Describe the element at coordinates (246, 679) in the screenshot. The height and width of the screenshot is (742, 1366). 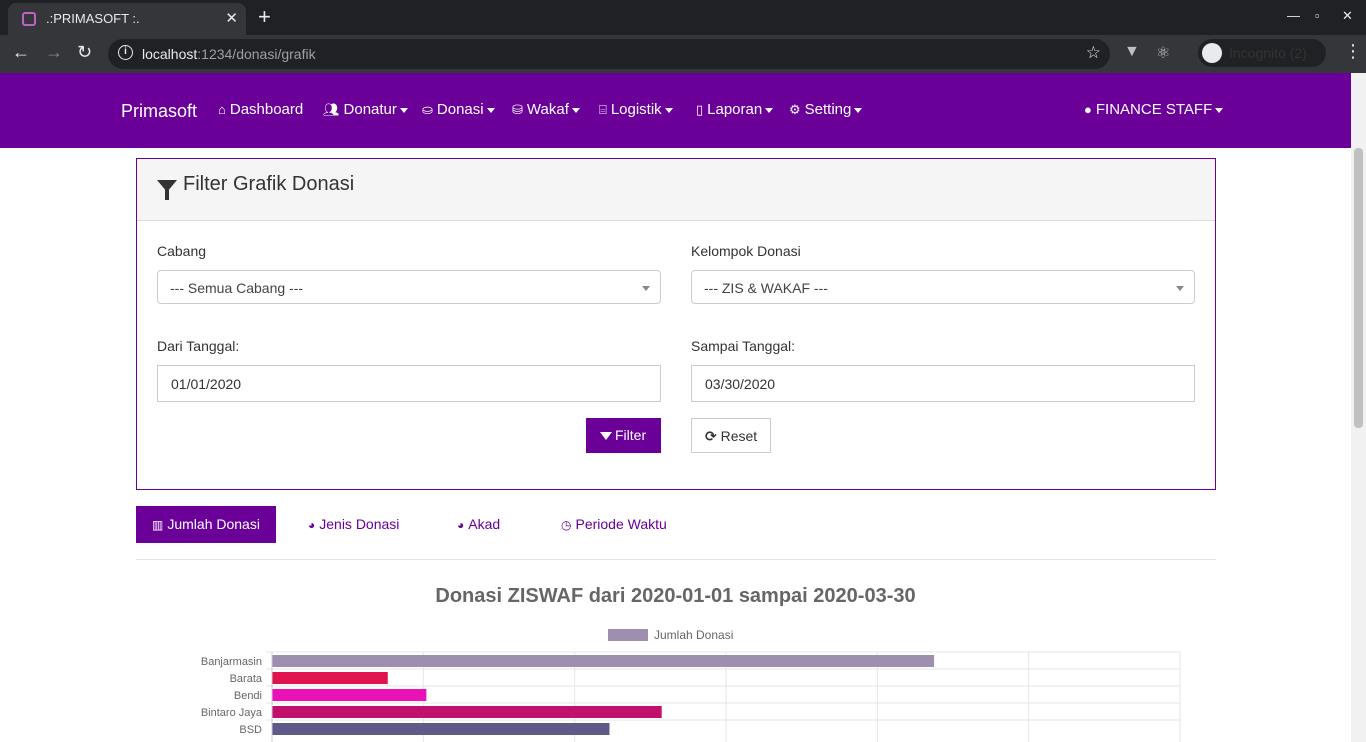
I see `y-tick-label: Barata` at that location.